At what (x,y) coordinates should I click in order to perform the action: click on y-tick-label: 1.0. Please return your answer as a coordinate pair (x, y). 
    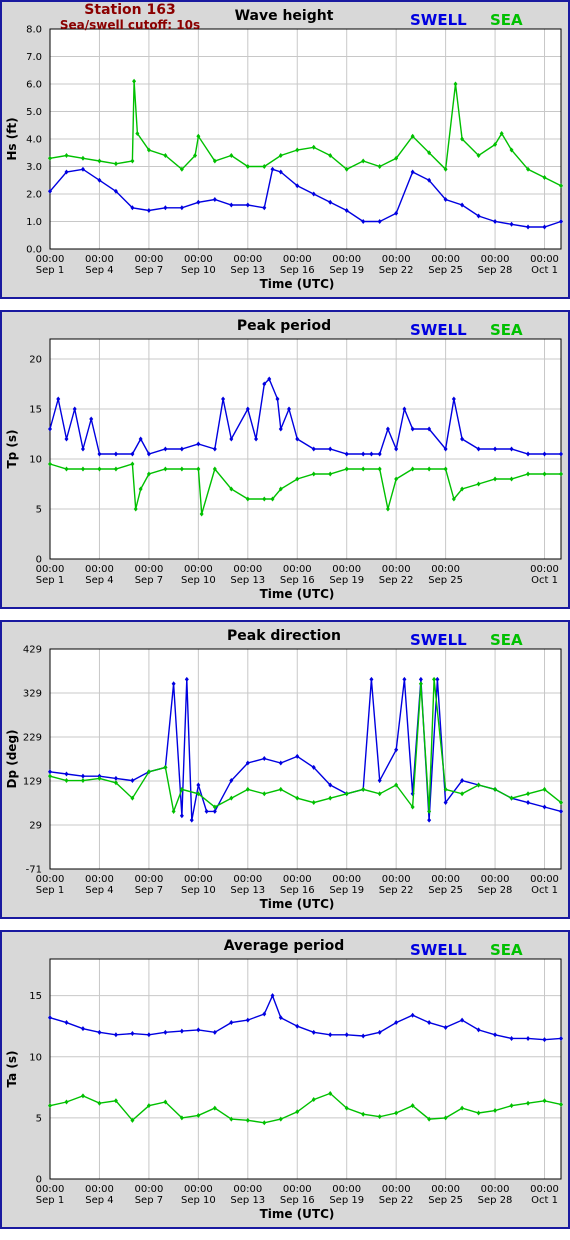
    Looking at the image, I should click on (34, 222).